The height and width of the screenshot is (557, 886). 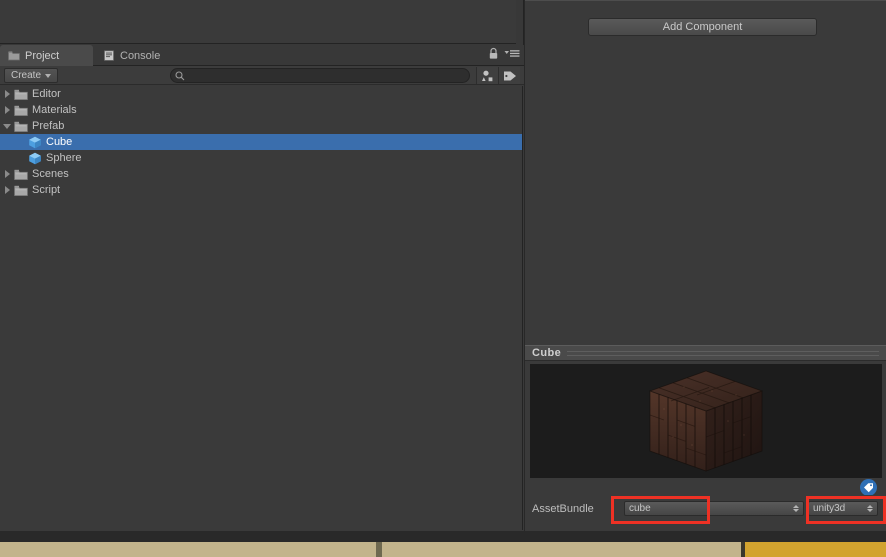 I want to click on create-button-label: Create, so click(x=26, y=75).